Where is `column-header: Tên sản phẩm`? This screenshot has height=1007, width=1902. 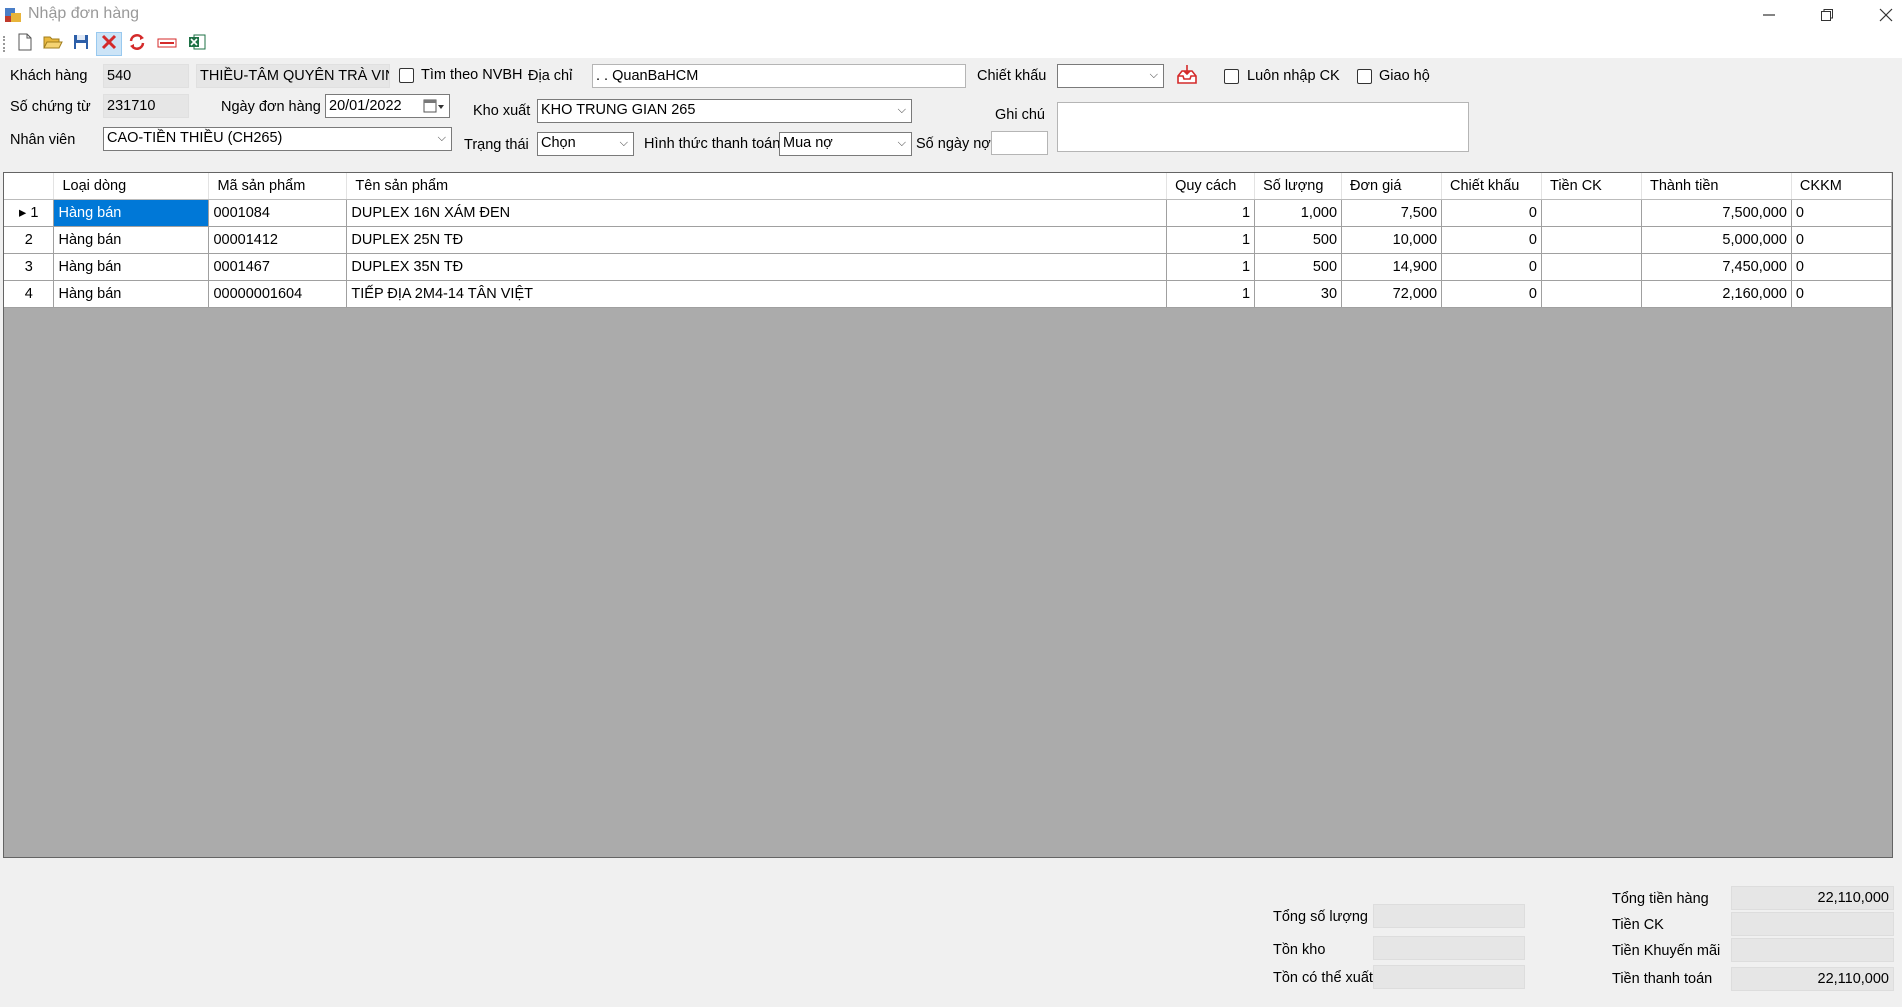
column-header: Tên sản phẩm is located at coordinates (757, 186).